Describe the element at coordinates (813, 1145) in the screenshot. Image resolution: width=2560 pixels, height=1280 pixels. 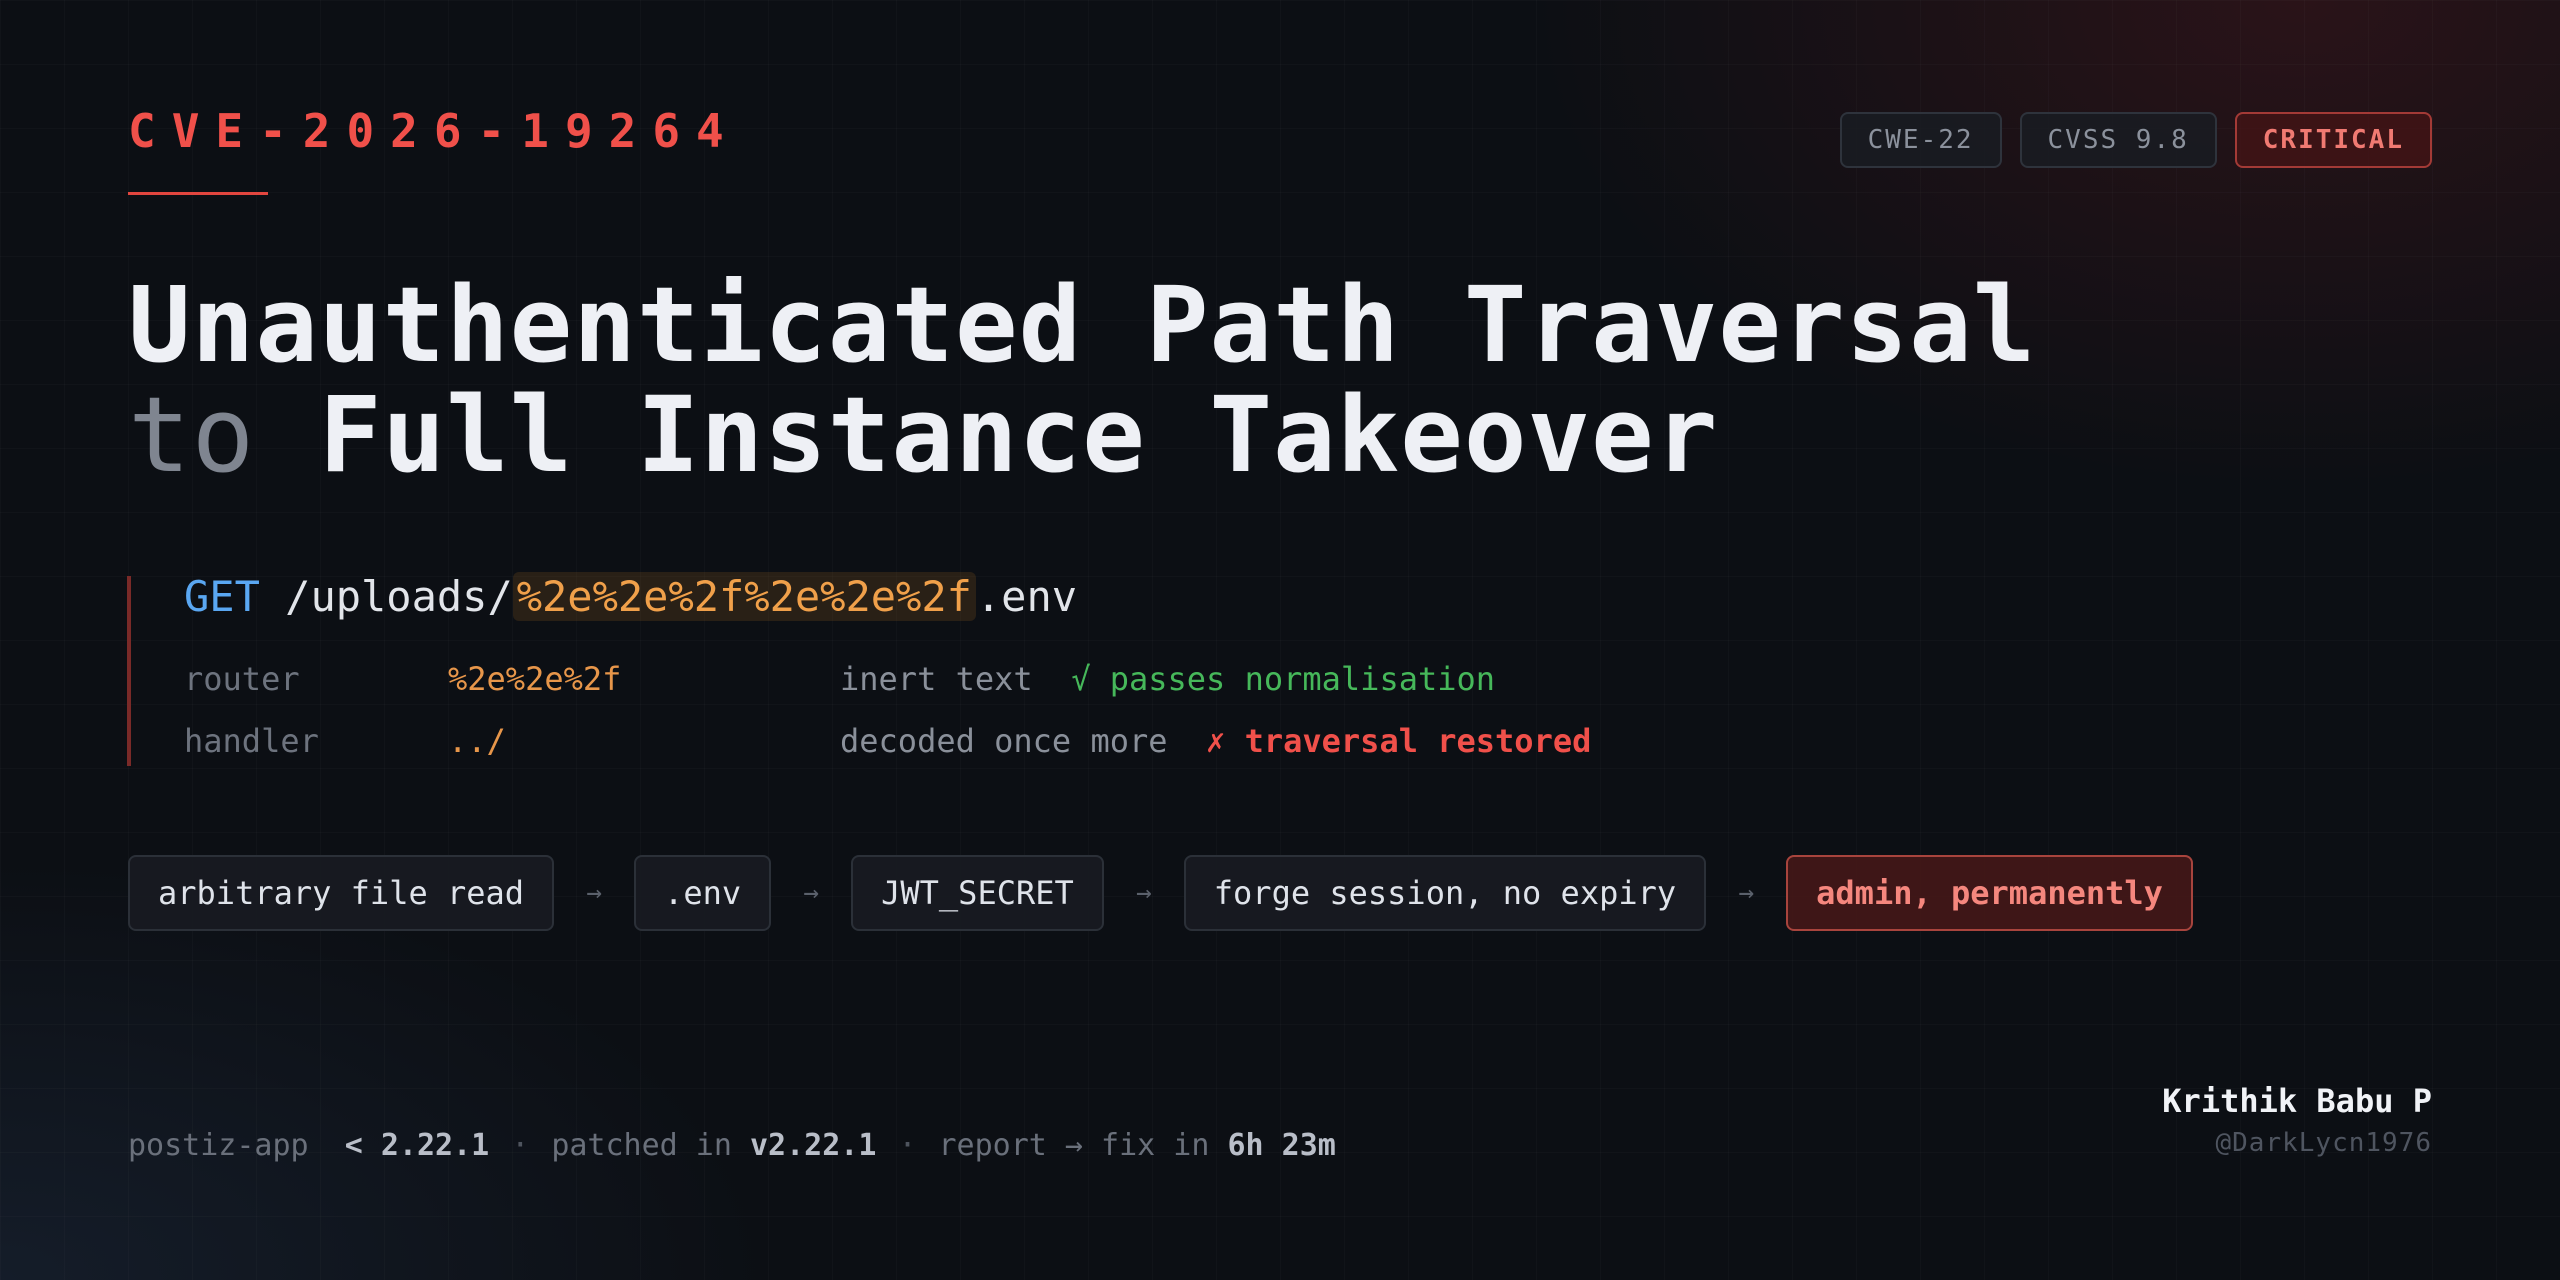
I see `patched-version: v2.22.1` at that location.